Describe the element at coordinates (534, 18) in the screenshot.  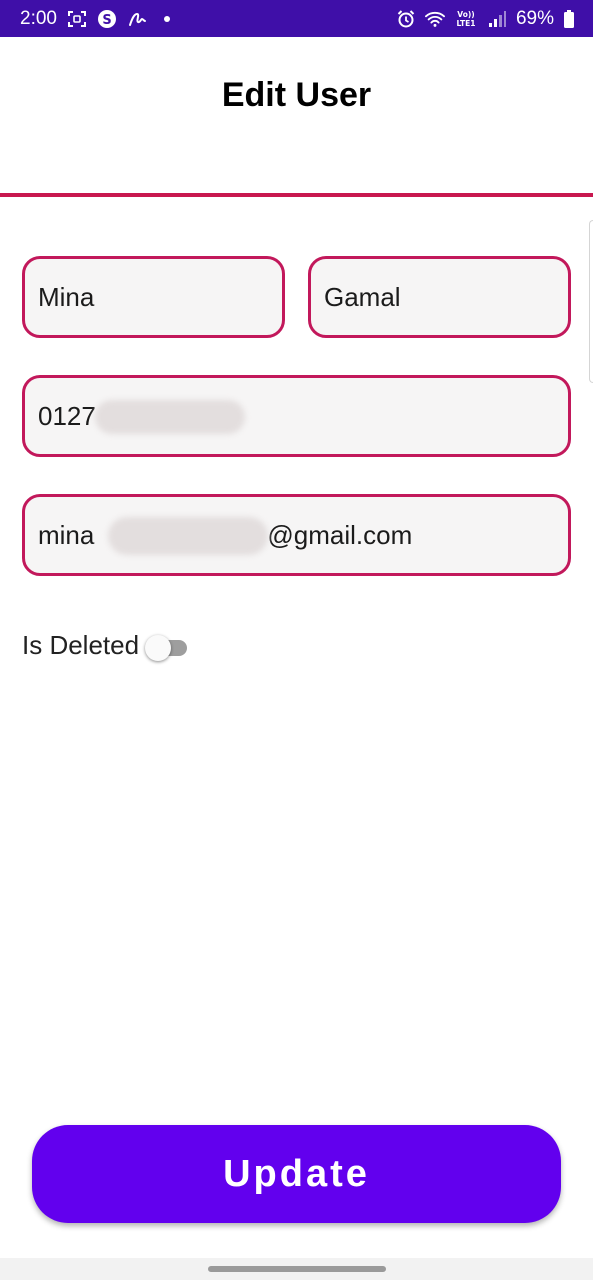
I see `battery-percentage: 69%` at that location.